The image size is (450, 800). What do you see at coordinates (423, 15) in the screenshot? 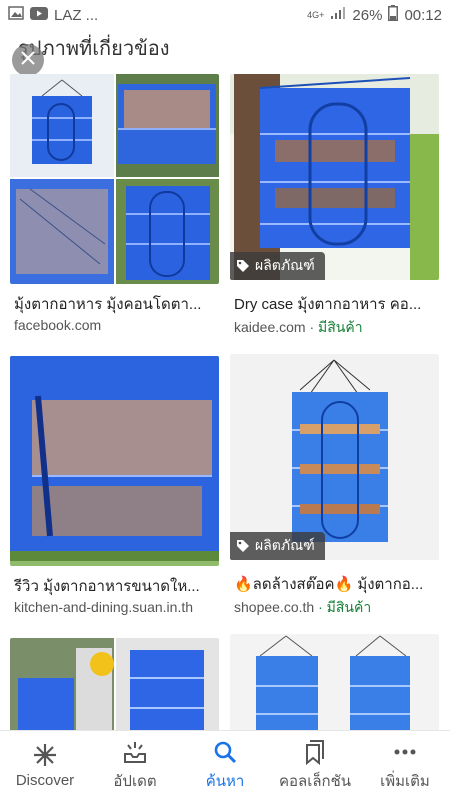
I see `clock: 00:12` at bounding box center [423, 15].